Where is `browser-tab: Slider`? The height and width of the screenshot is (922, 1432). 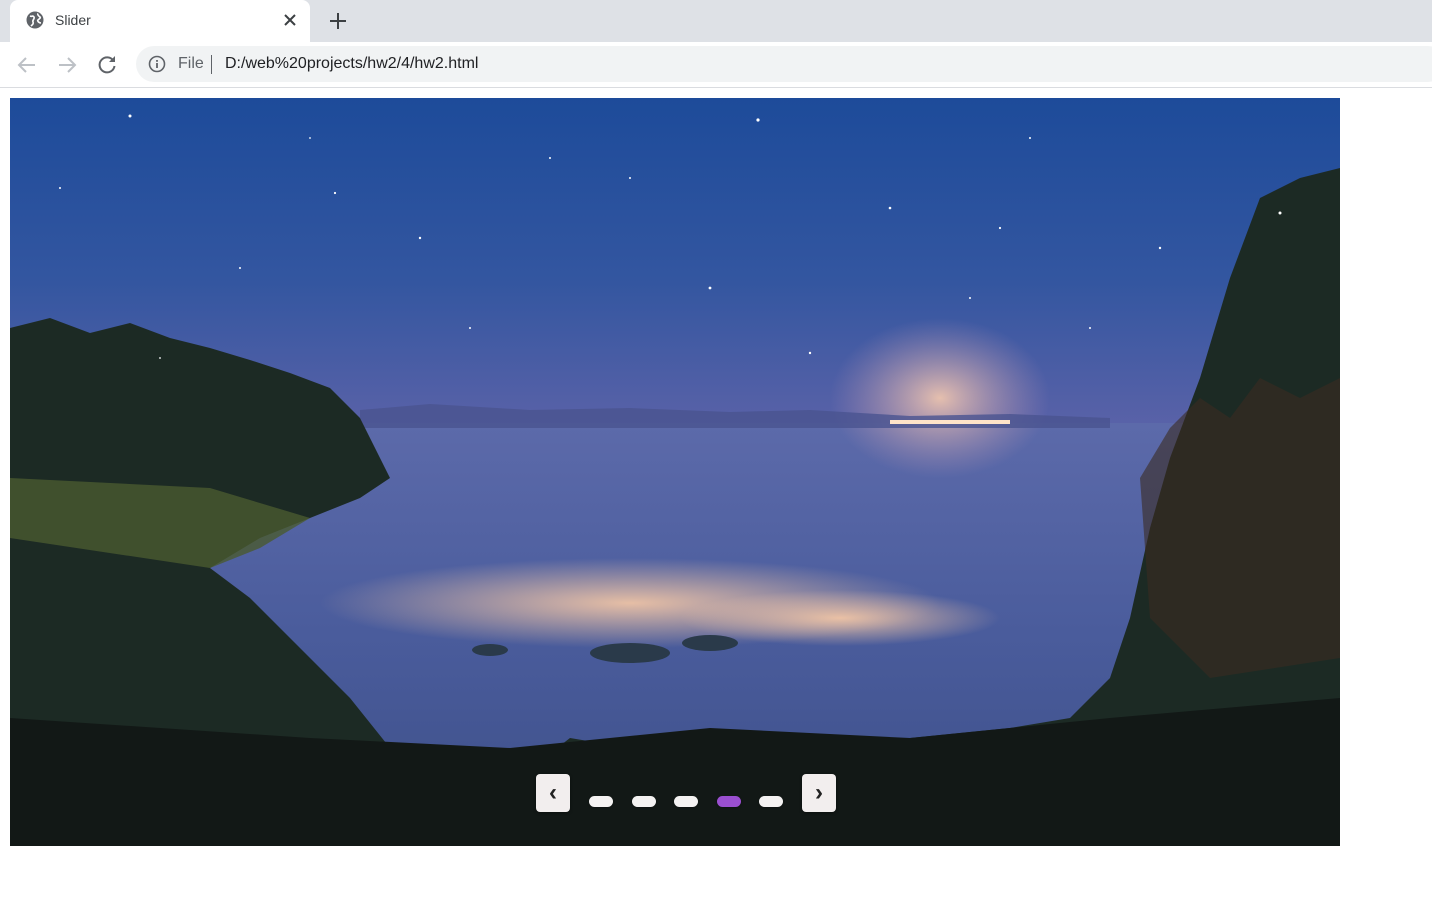 browser-tab: Slider is located at coordinates (160, 21).